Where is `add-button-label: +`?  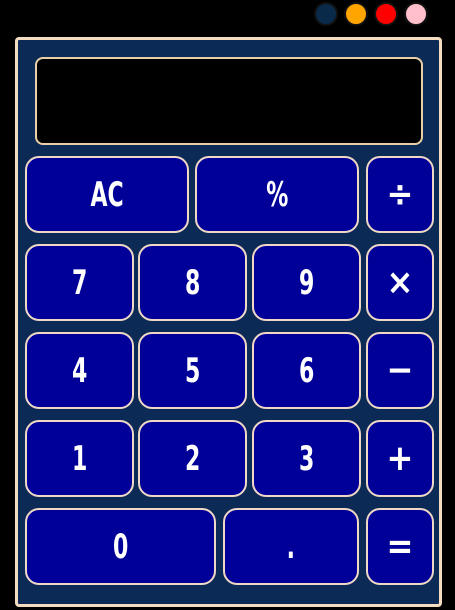
add-button-label: + is located at coordinates (400, 458).